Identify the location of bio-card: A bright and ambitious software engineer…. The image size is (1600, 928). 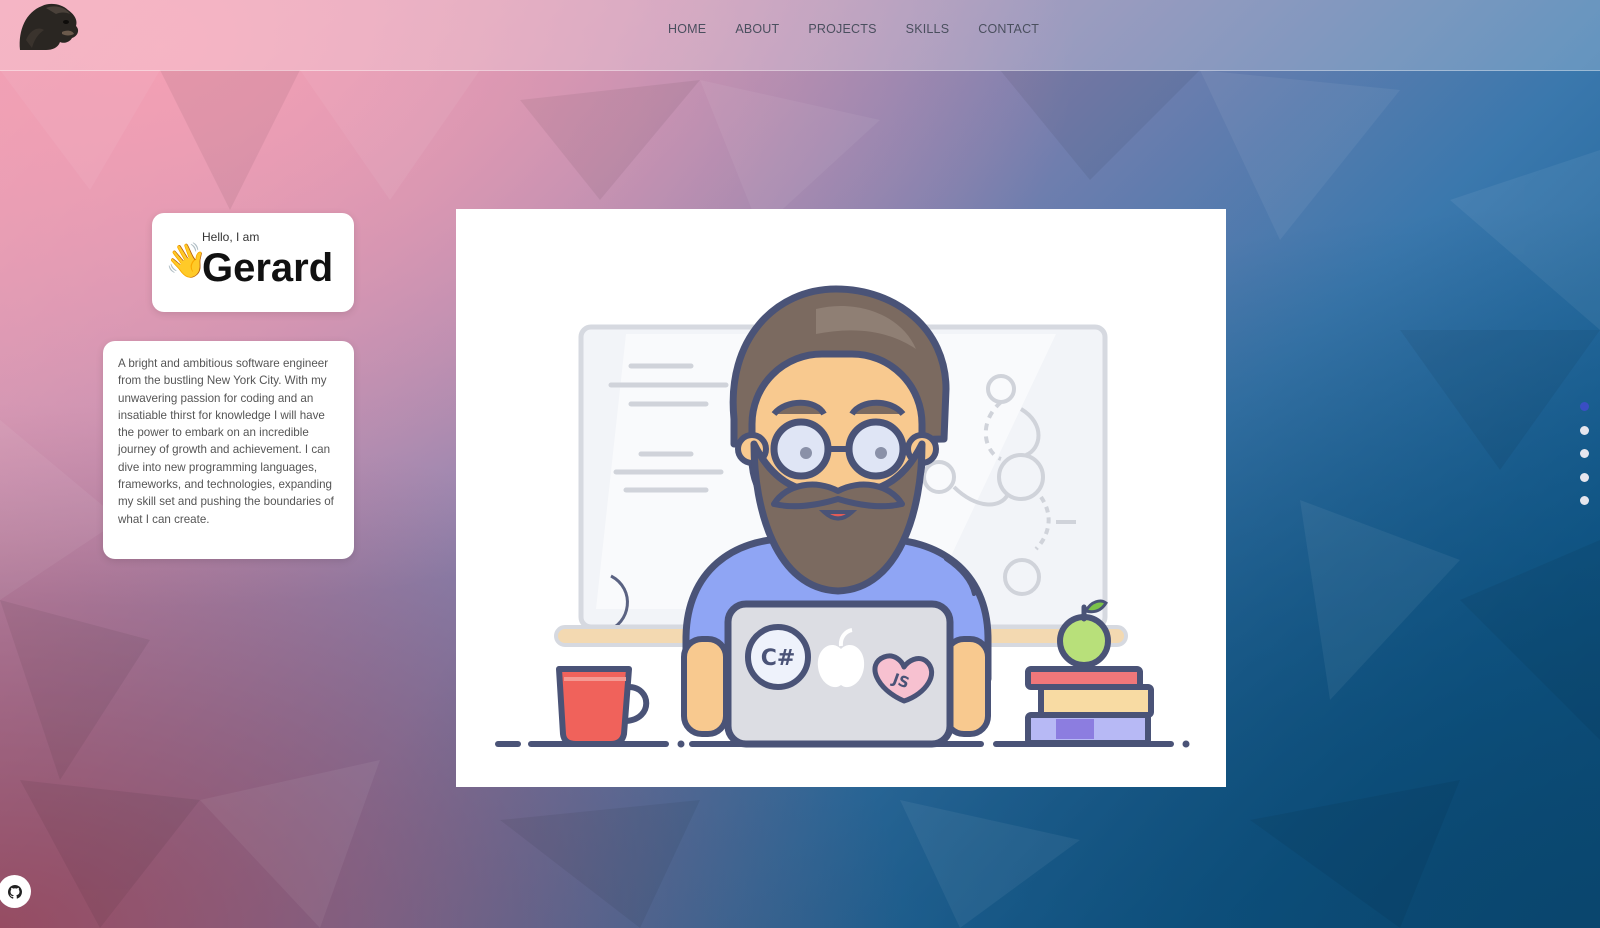
(228, 450).